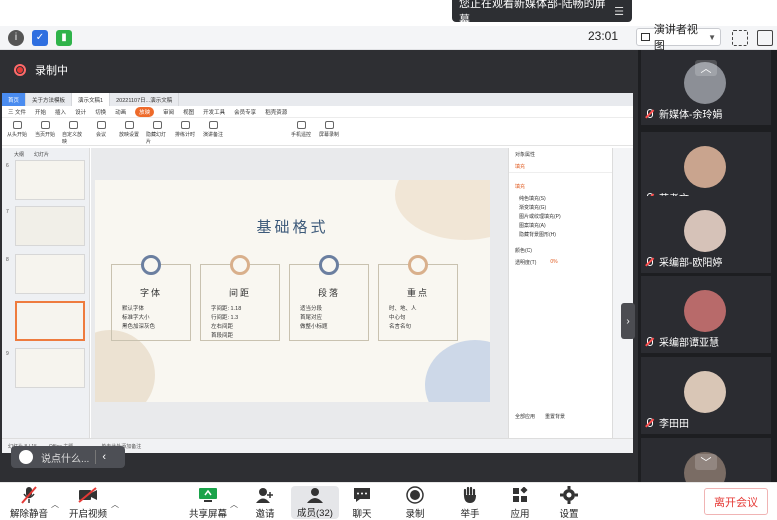 The height and width of the screenshot is (520, 777). I want to click on transparency-value: 0%, so click(553, 262).